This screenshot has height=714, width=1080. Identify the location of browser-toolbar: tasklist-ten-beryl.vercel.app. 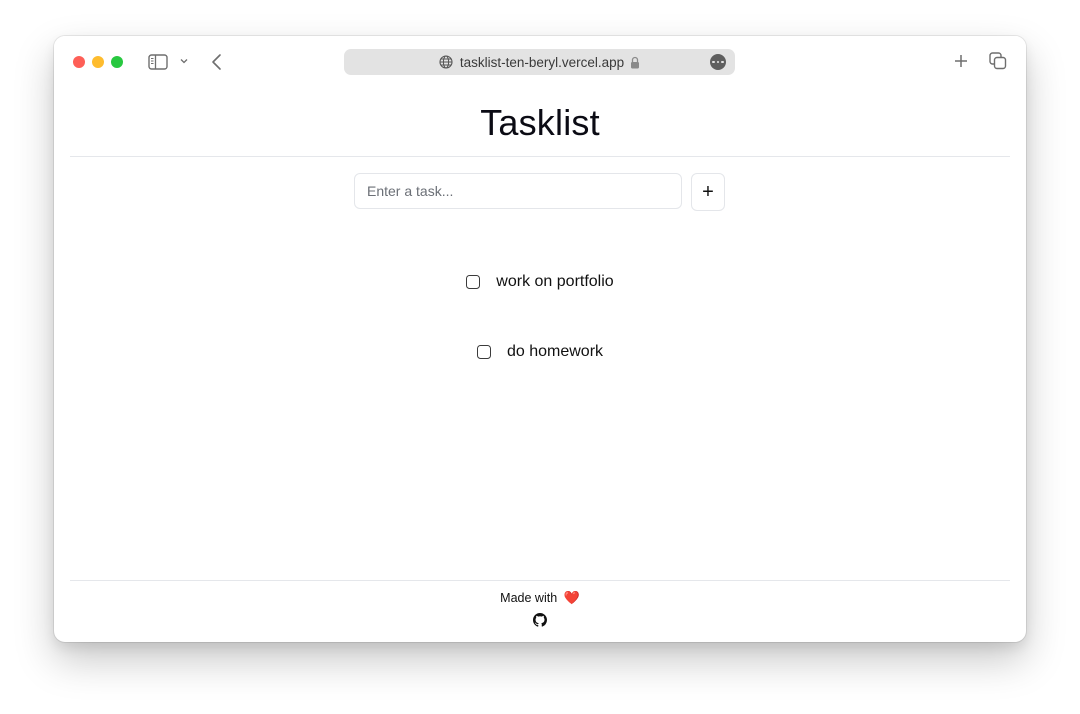
(540, 62).